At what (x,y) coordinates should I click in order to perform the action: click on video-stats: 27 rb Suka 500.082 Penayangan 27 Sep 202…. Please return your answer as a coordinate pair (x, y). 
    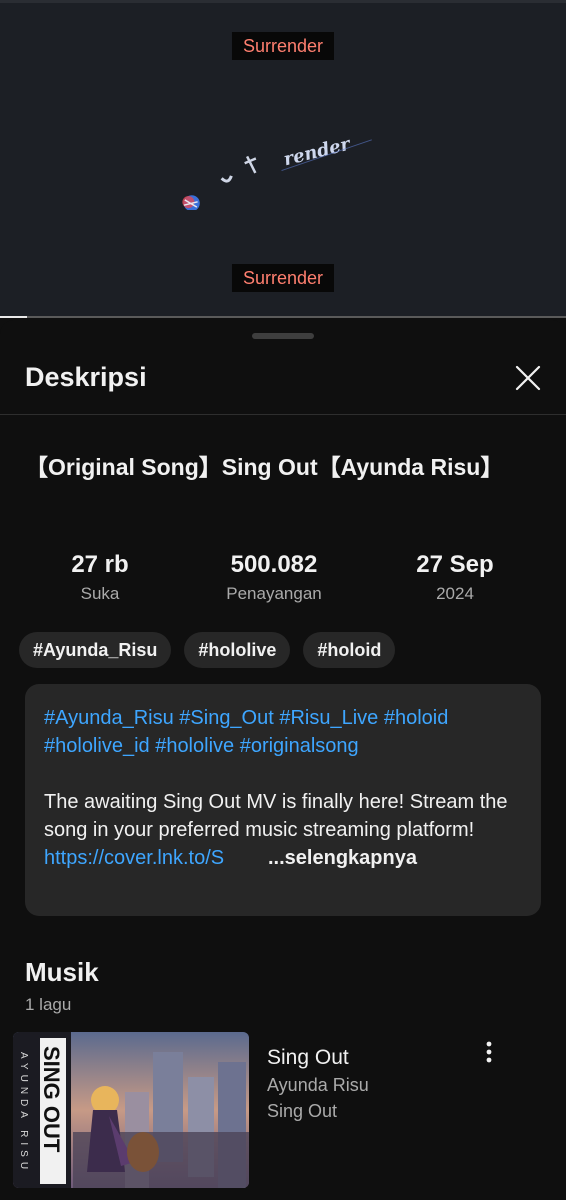
    Looking at the image, I should click on (283, 581).